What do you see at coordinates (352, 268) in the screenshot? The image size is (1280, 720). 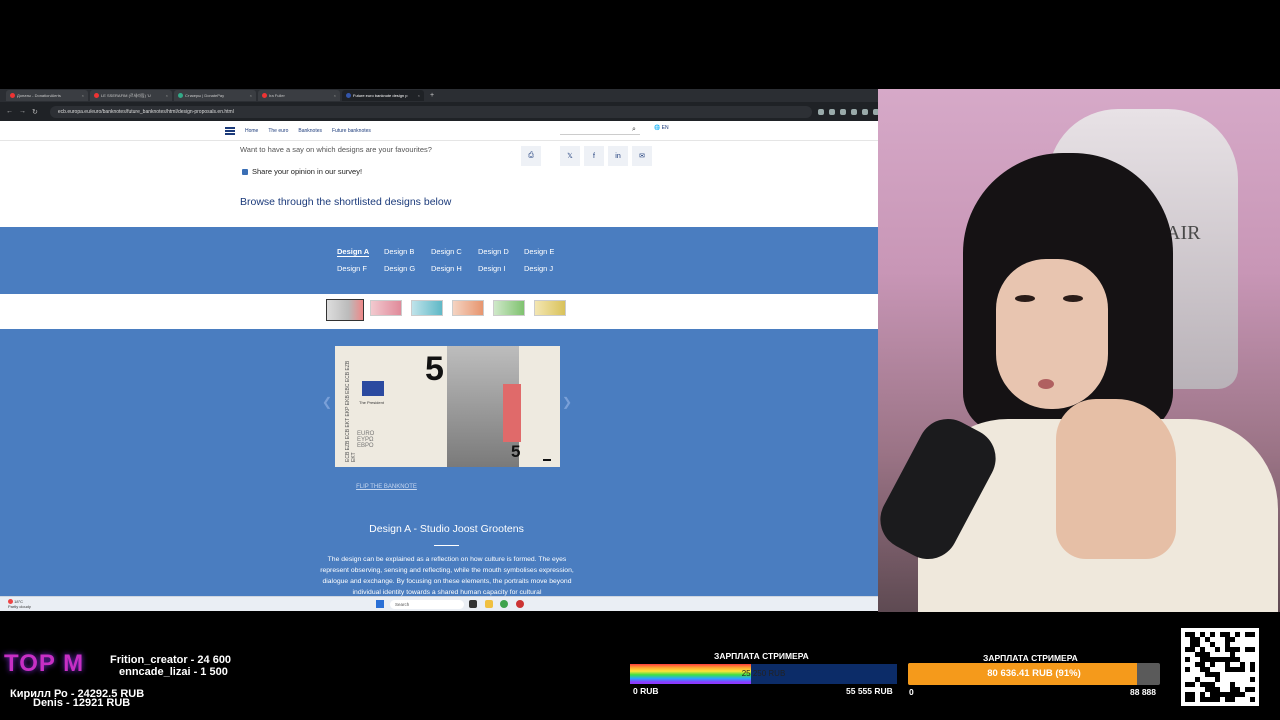 I see `tab-design-f: Design F` at bounding box center [352, 268].